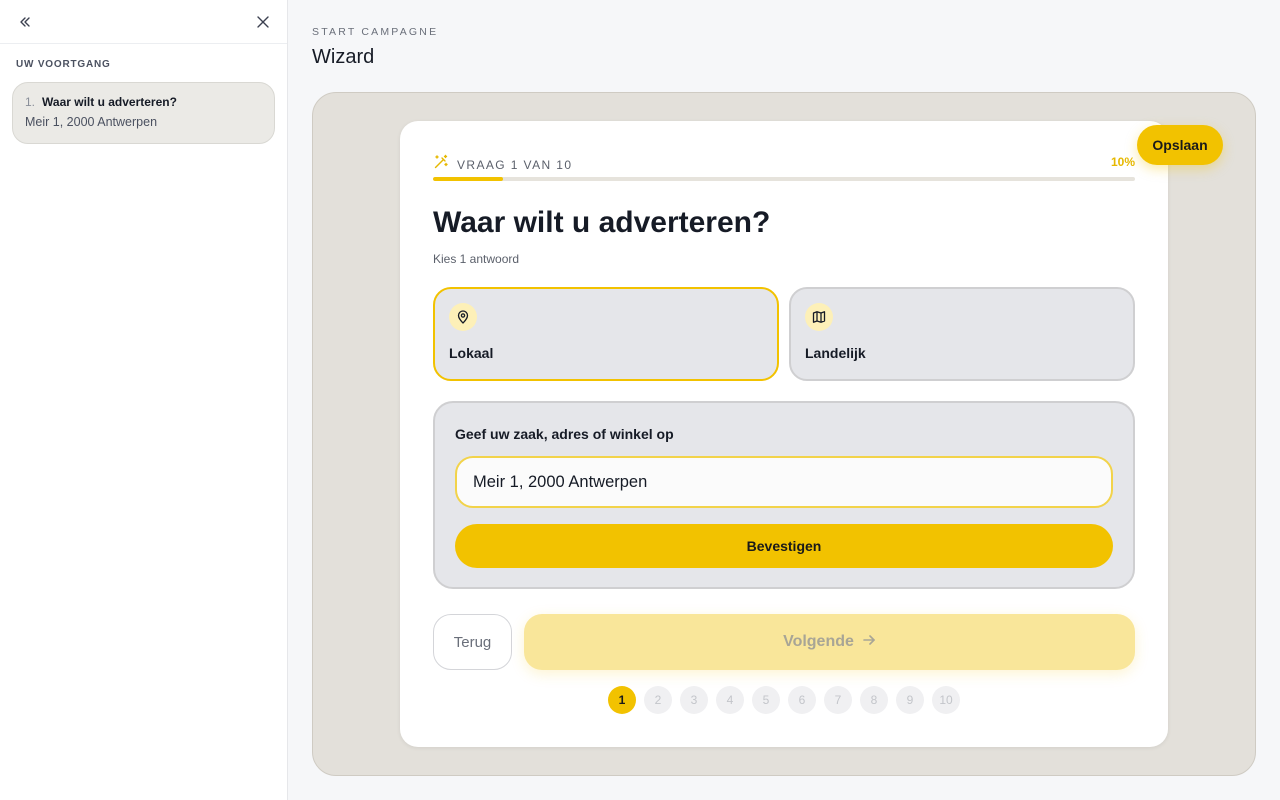 This screenshot has width=1280, height=800. Describe the element at coordinates (25, 22) in the screenshot. I see `collapse-sidebar-icon` at that location.